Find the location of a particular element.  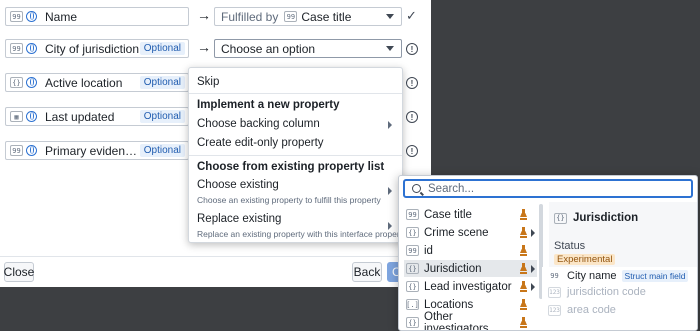

property-label: Name is located at coordinates (61, 16).